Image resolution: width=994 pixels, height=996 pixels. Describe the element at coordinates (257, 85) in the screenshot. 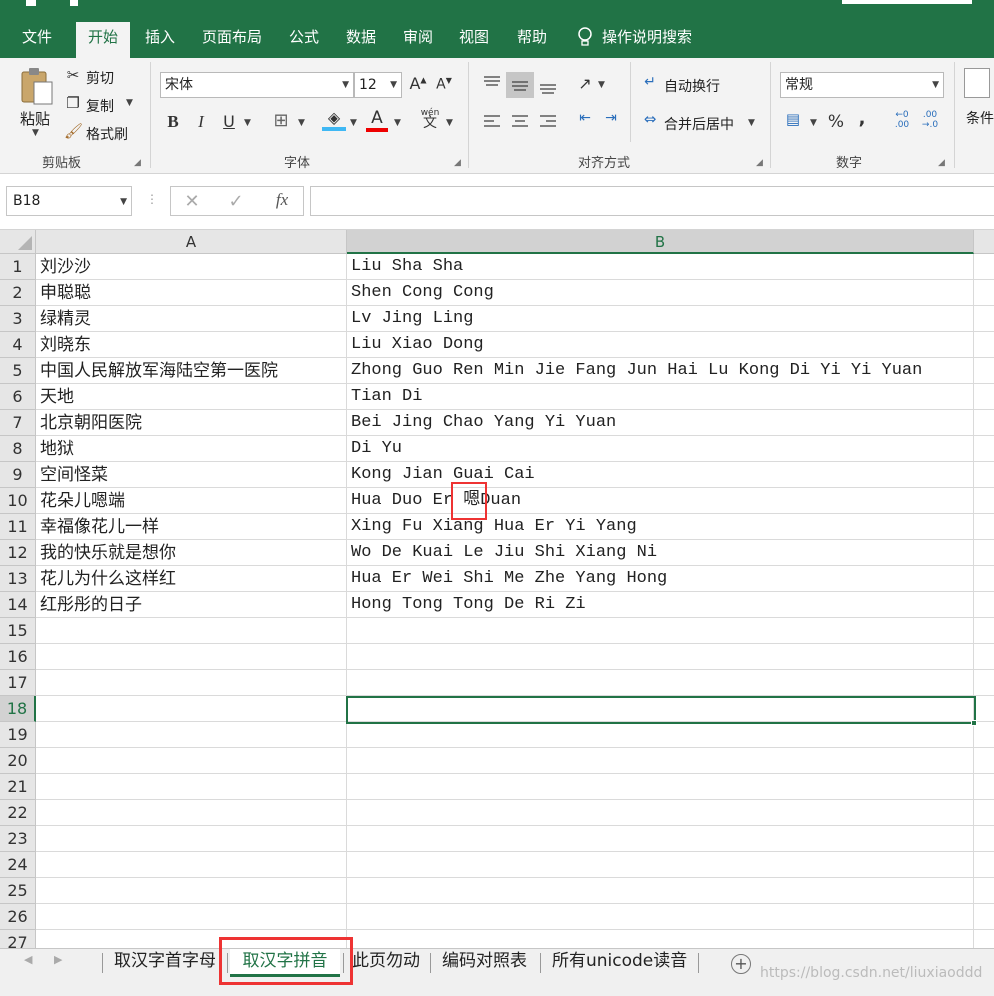

I see `font-name-box: 宋体 ▼` at that location.